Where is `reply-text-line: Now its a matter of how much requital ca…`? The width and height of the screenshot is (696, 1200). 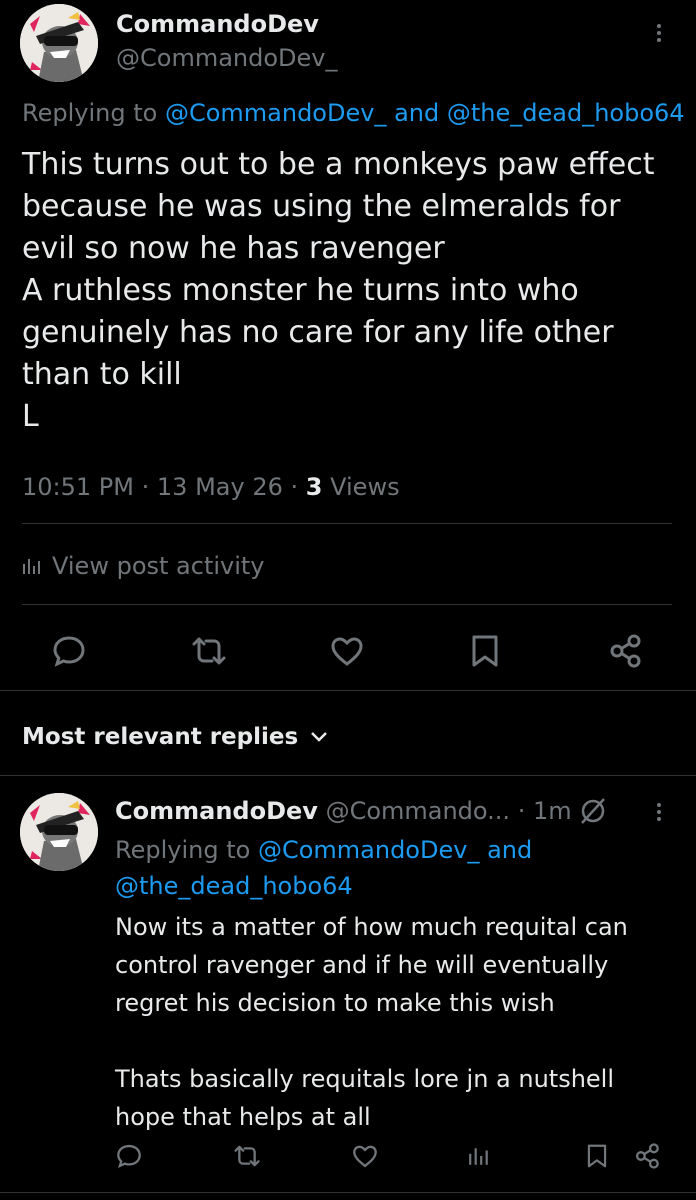 reply-text-line: Now its a matter of how much requital ca… is located at coordinates (371, 927).